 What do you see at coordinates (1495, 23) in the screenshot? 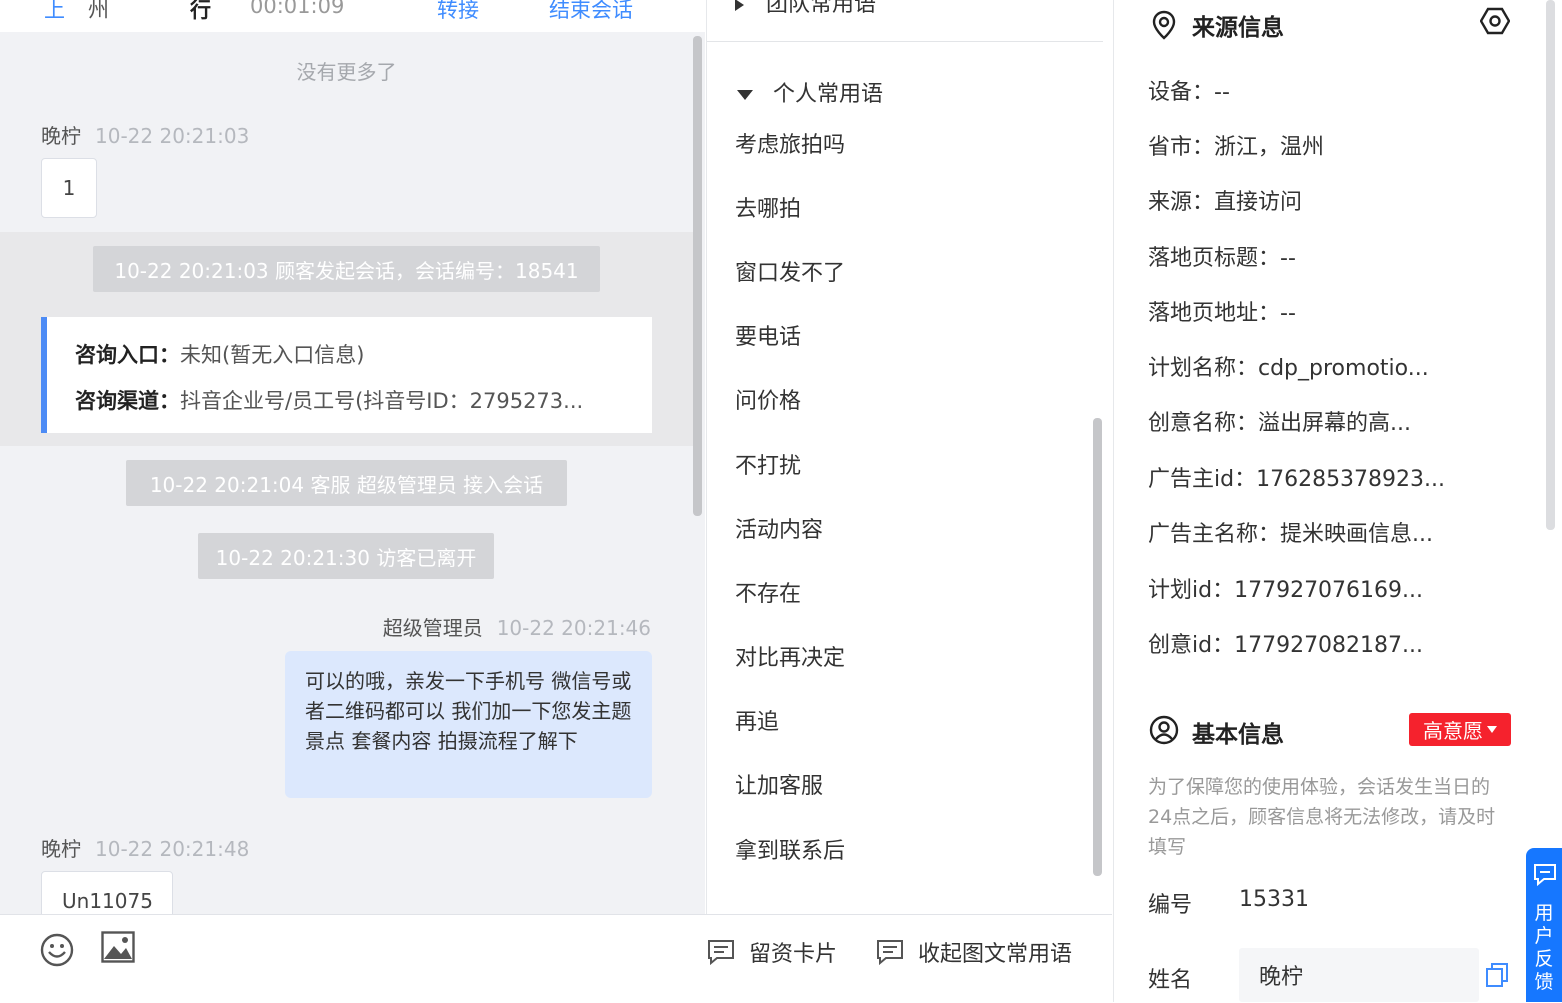
I see `settings-icon` at bounding box center [1495, 23].